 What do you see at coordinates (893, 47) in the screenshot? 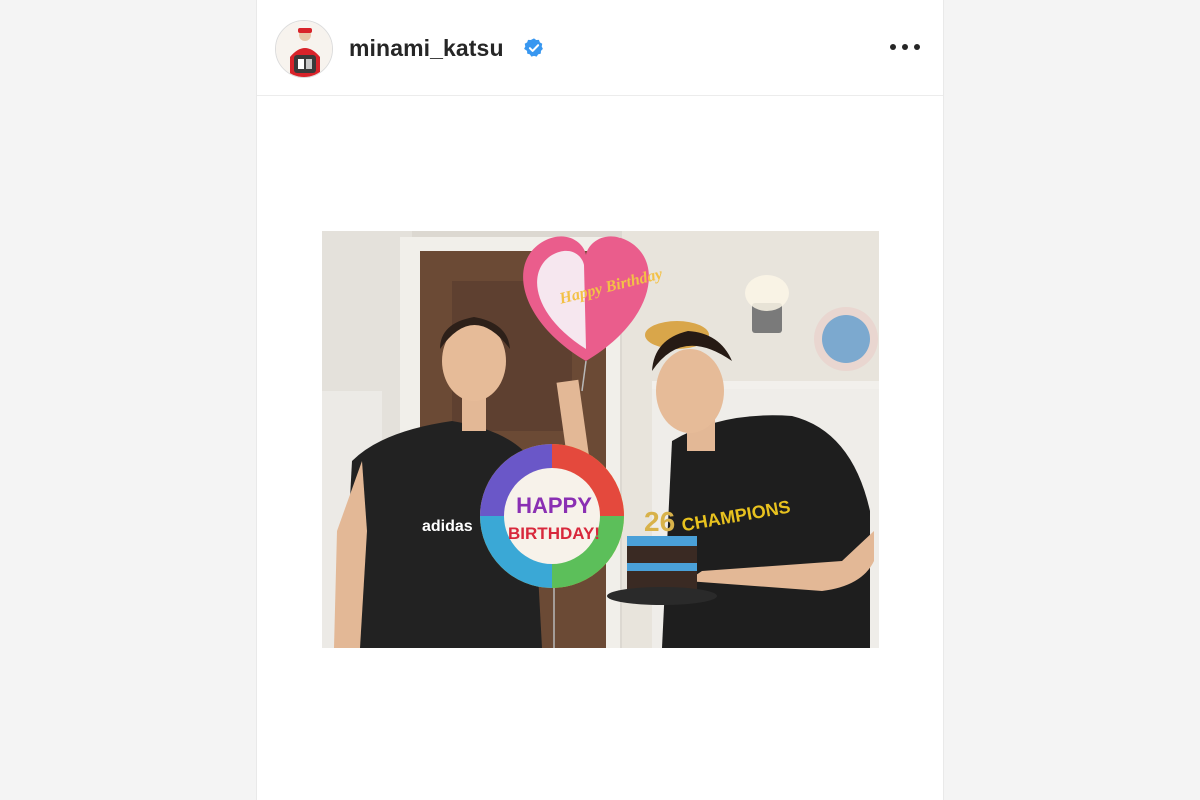
I see `more-horizontal-icon` at bounding box center [893, 47].